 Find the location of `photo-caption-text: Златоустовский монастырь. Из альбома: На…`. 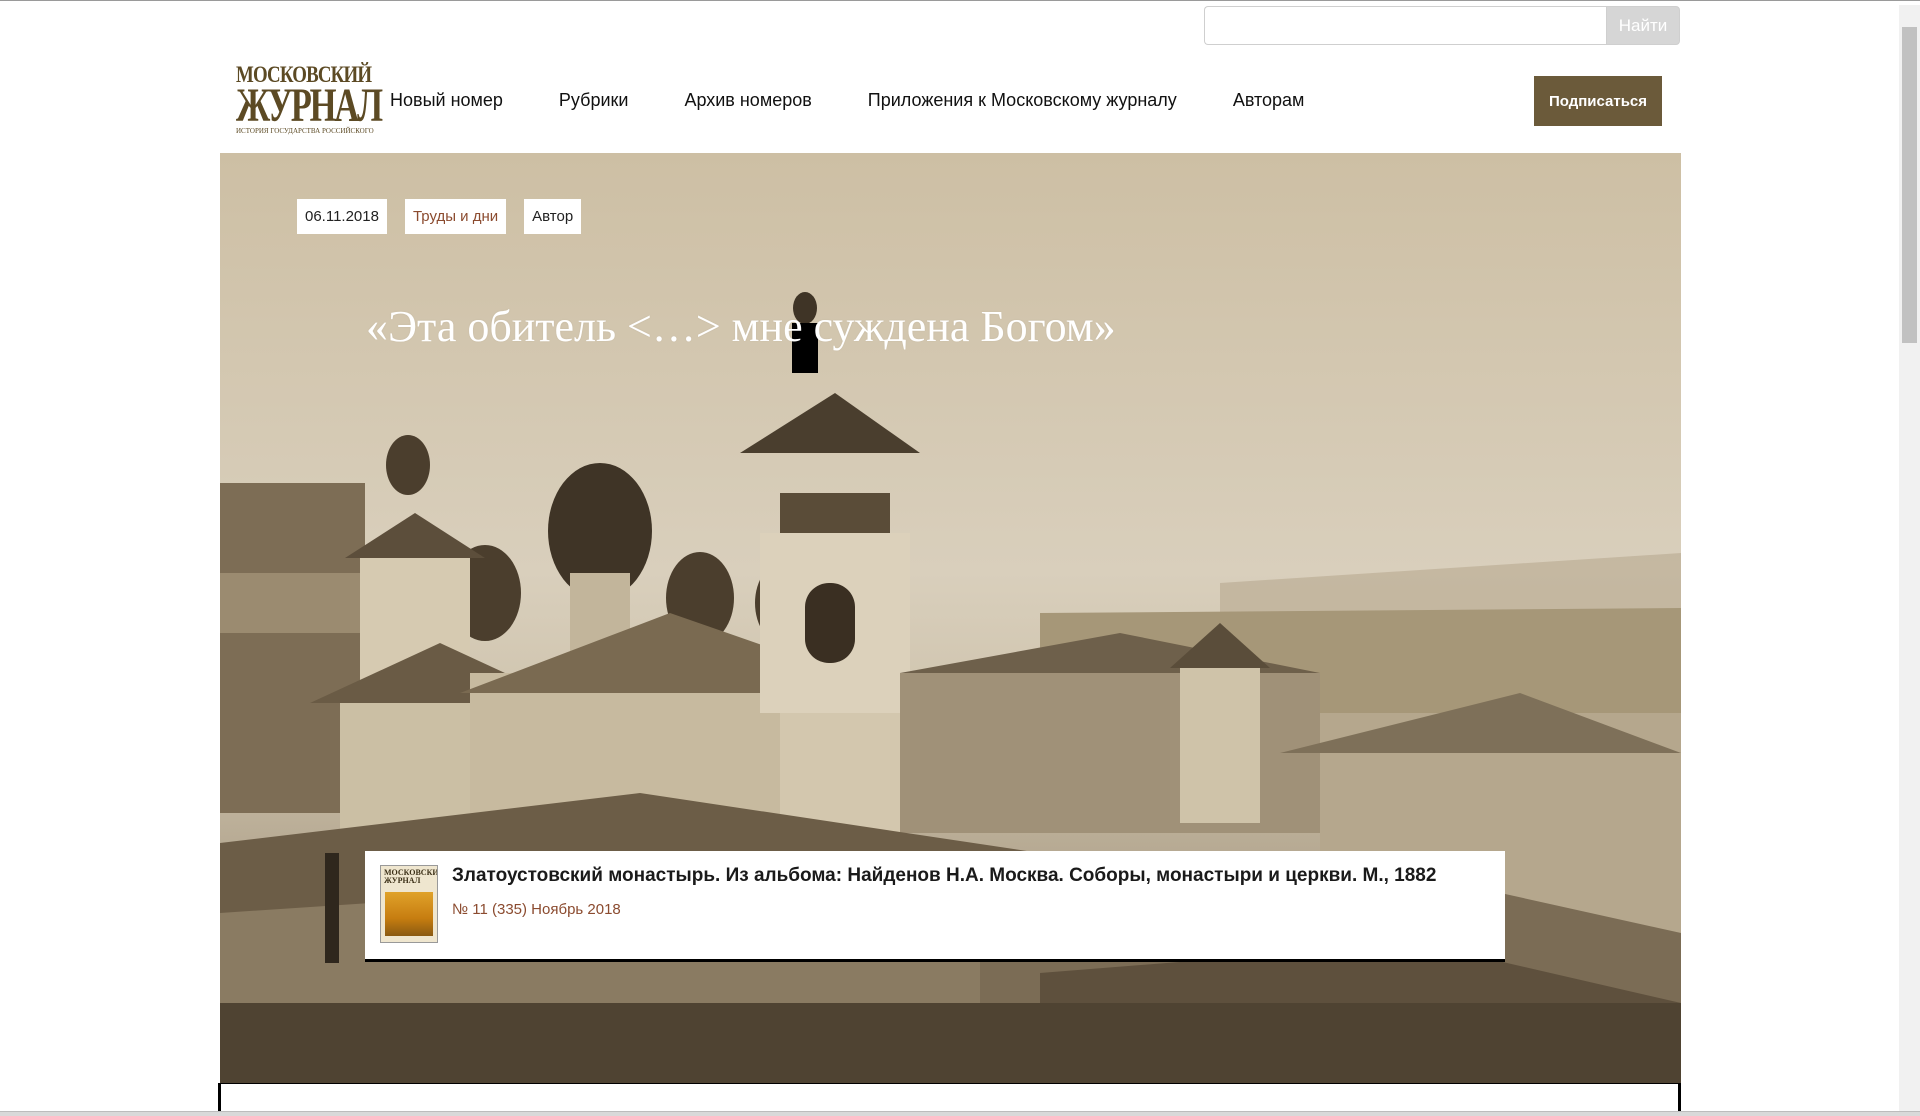

photo-caption-text: Златоустовский монастырь. Из альбома: На… is located at coordinates (944, 875).